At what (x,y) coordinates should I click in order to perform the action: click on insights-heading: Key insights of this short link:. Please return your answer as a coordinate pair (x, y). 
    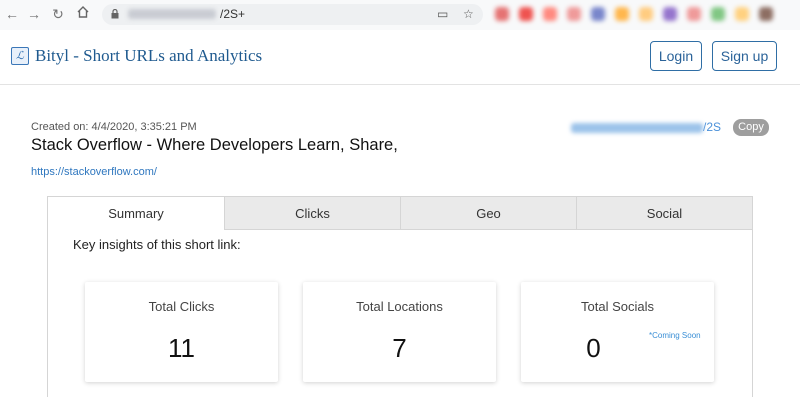
    Looking at the image, I should click on (157, 244).